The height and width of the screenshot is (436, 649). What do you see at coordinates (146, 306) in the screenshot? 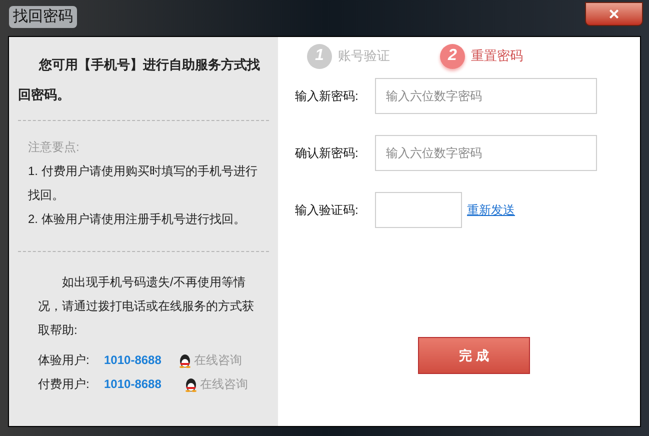
I see `help-text: 如出现手机号码遗失/不再使用等情况，请通过拨打电话或在线服务的方式获取帮助:` at bounding box center [146, 306].